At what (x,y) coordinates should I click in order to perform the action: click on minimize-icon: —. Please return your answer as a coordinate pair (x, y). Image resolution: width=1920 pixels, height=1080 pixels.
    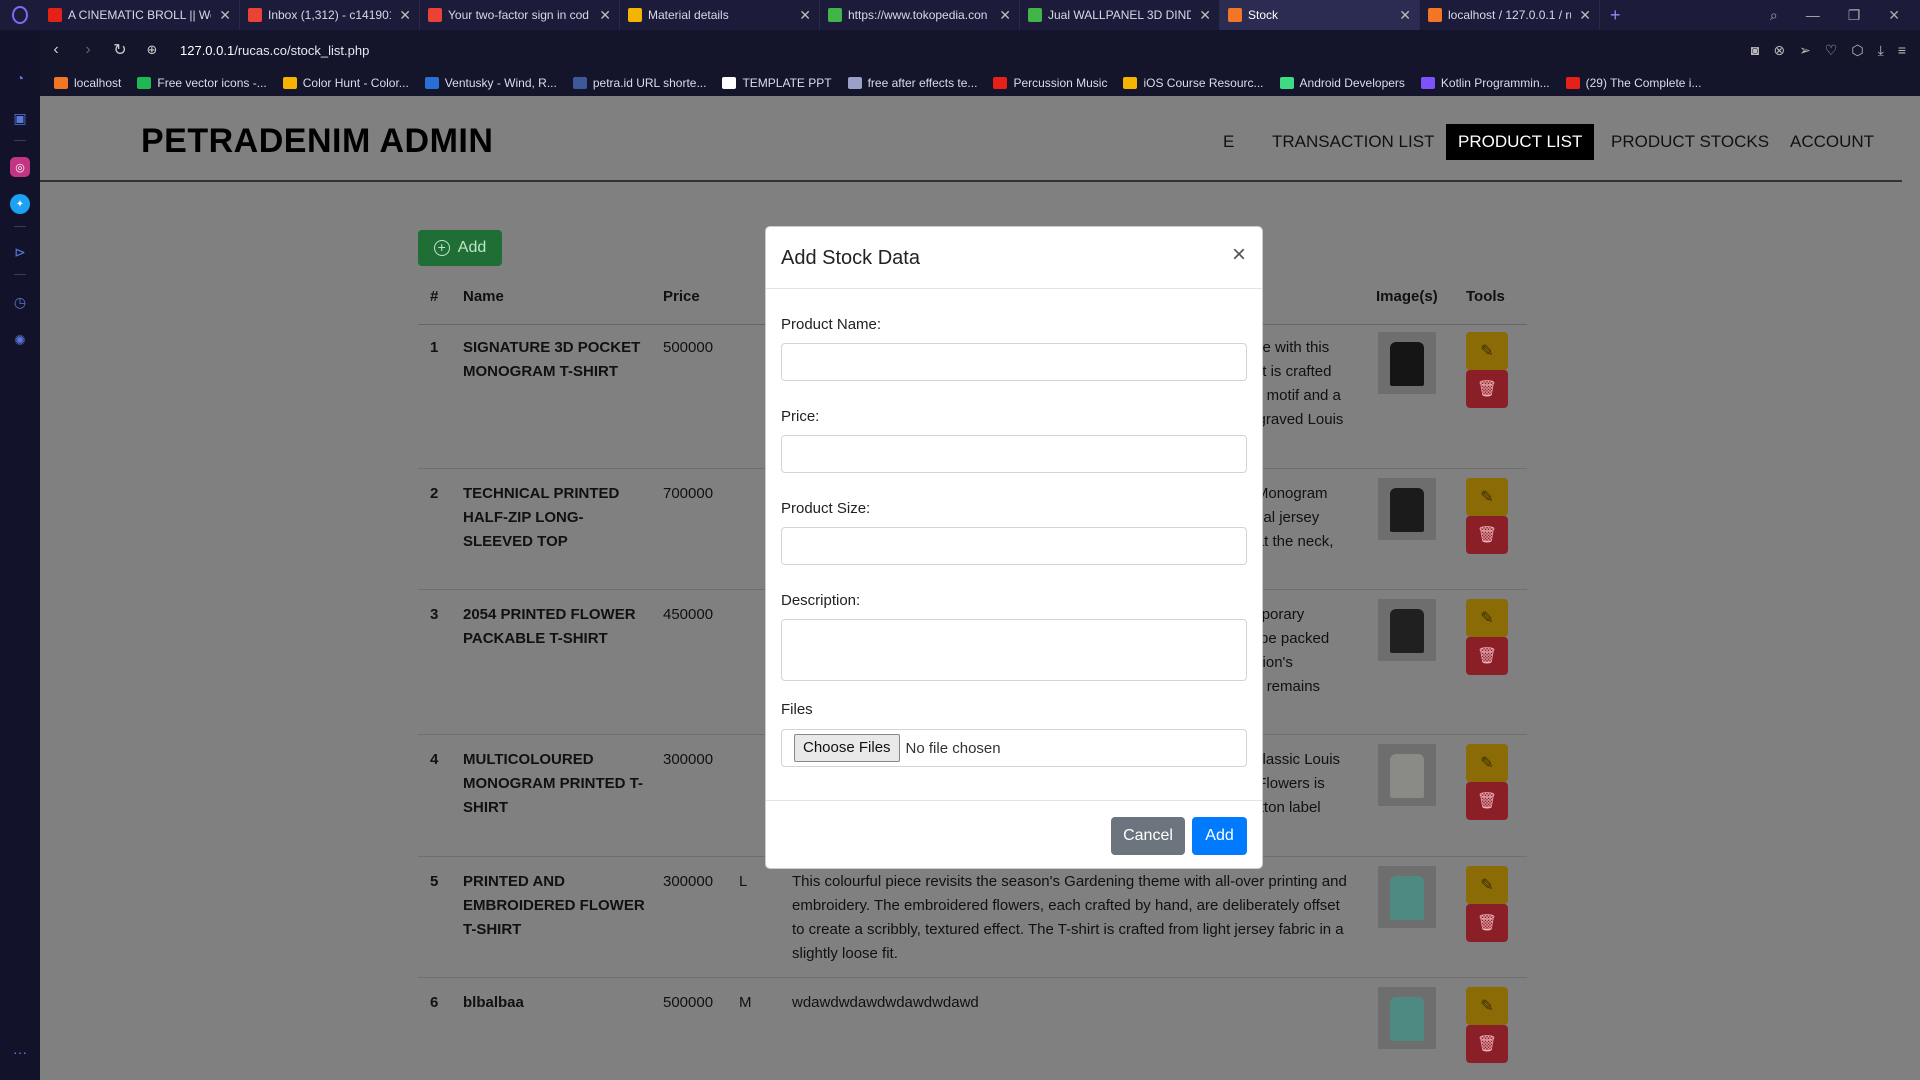
    Looking at the image, I should click on (1813, 15).